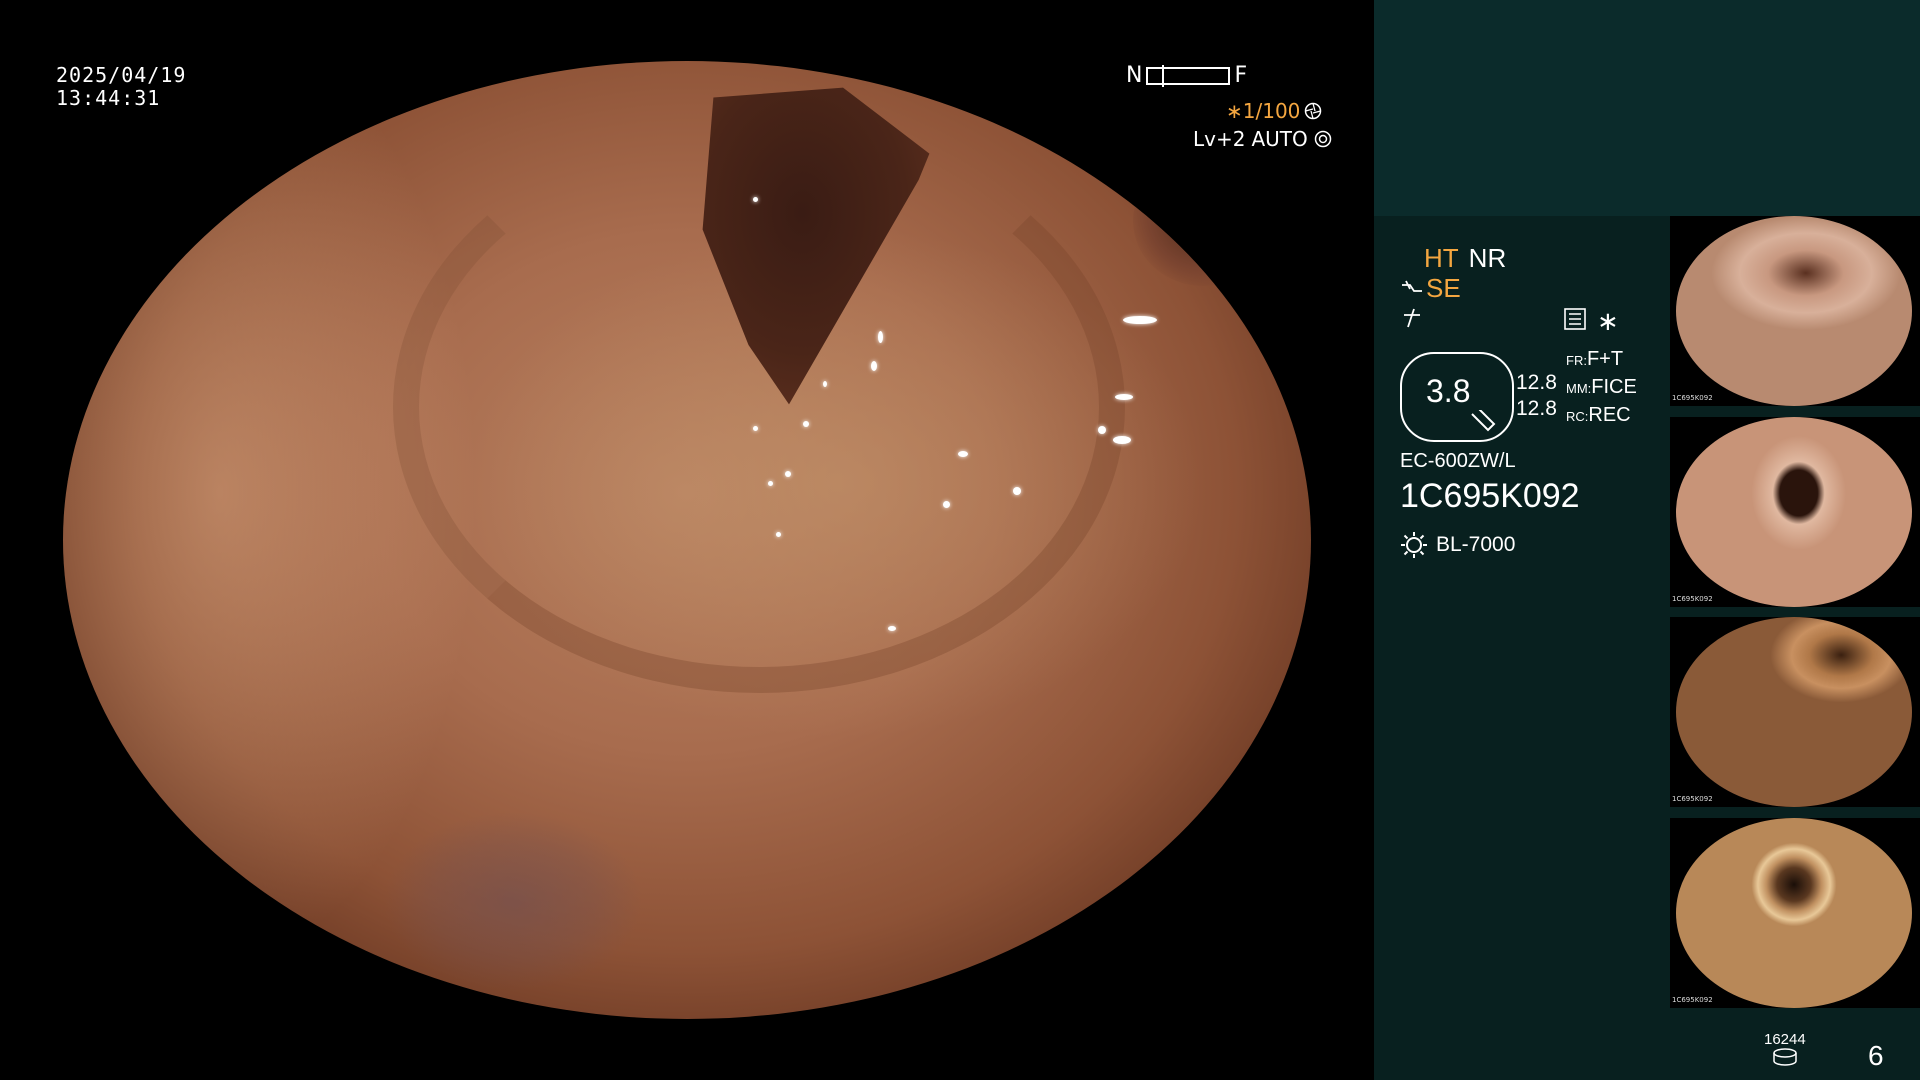  I want to click on shutter-readout: ∗1/100, so click(1274, 111).